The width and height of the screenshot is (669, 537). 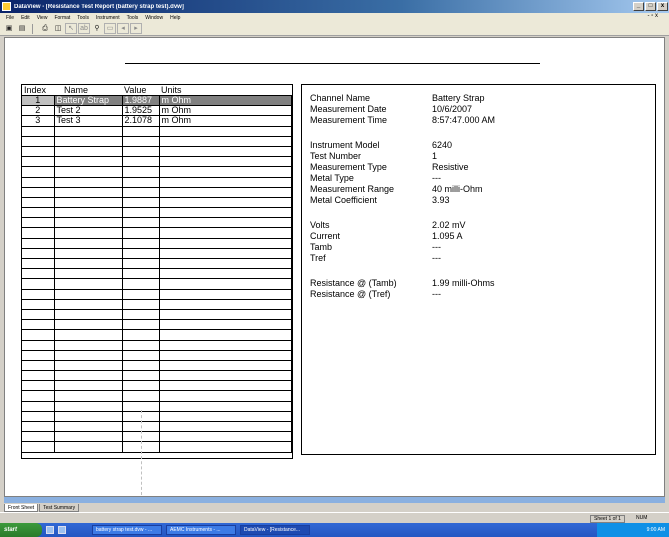 What do you see at coordinates (225, 90) in the screenshot?
I see `column-header-units: Units` at bounding box center [225, 90].